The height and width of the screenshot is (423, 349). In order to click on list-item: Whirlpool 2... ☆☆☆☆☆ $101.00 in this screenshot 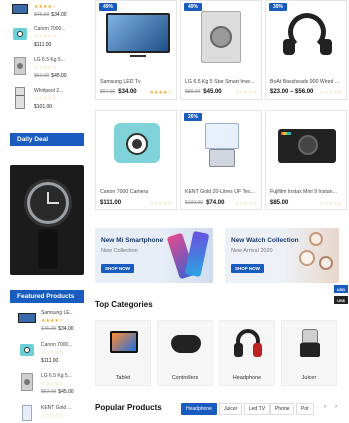, I will do `click(47, 102)`.